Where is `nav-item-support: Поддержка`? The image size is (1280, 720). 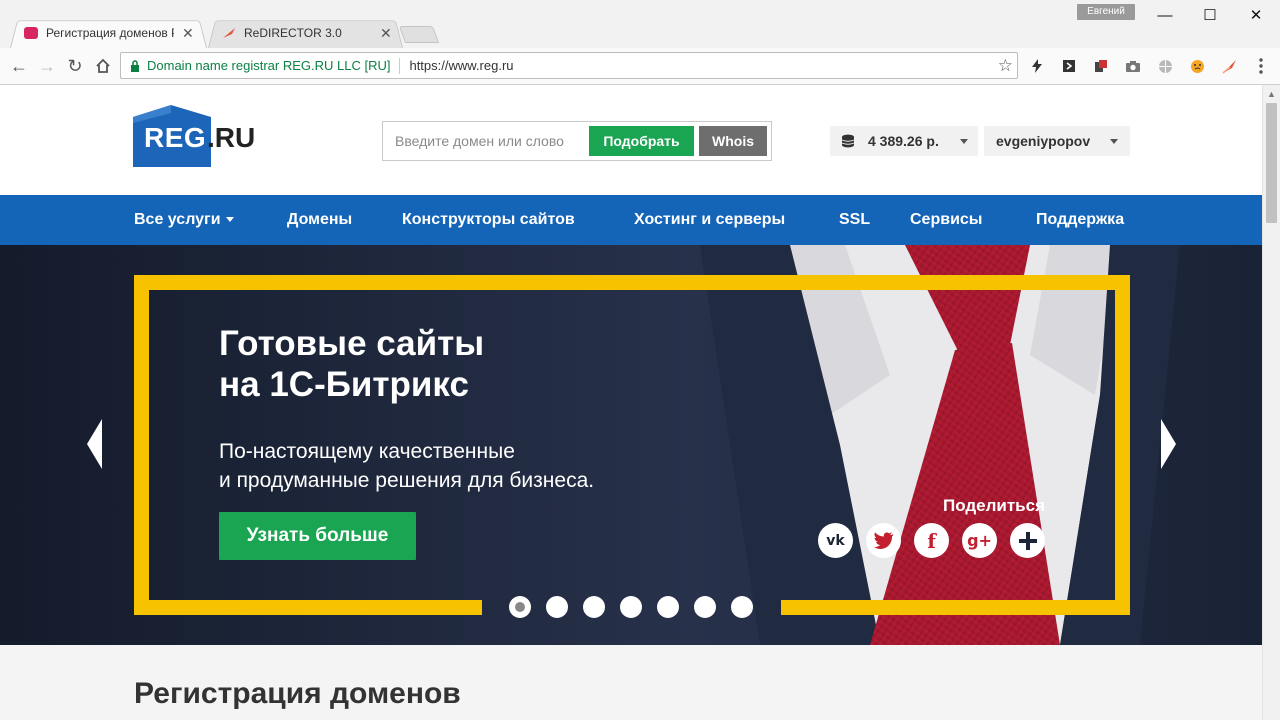
nav-item-support: Поддержка is located at coordinates (1080, 220).